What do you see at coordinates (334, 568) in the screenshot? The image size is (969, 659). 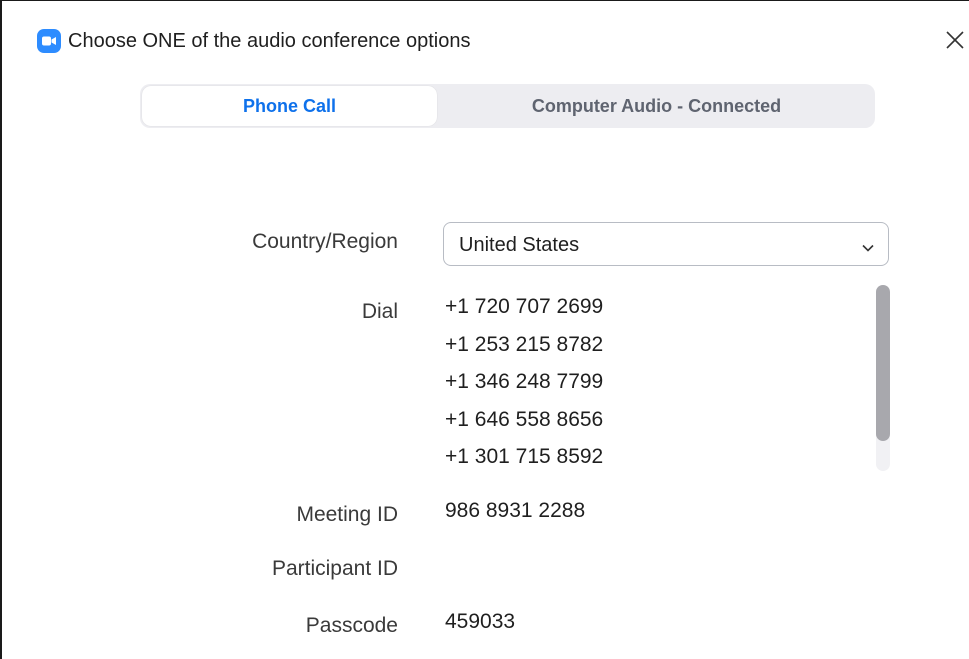 I see `participant-id-label: Participant ID` at bounding box center [334, 568].